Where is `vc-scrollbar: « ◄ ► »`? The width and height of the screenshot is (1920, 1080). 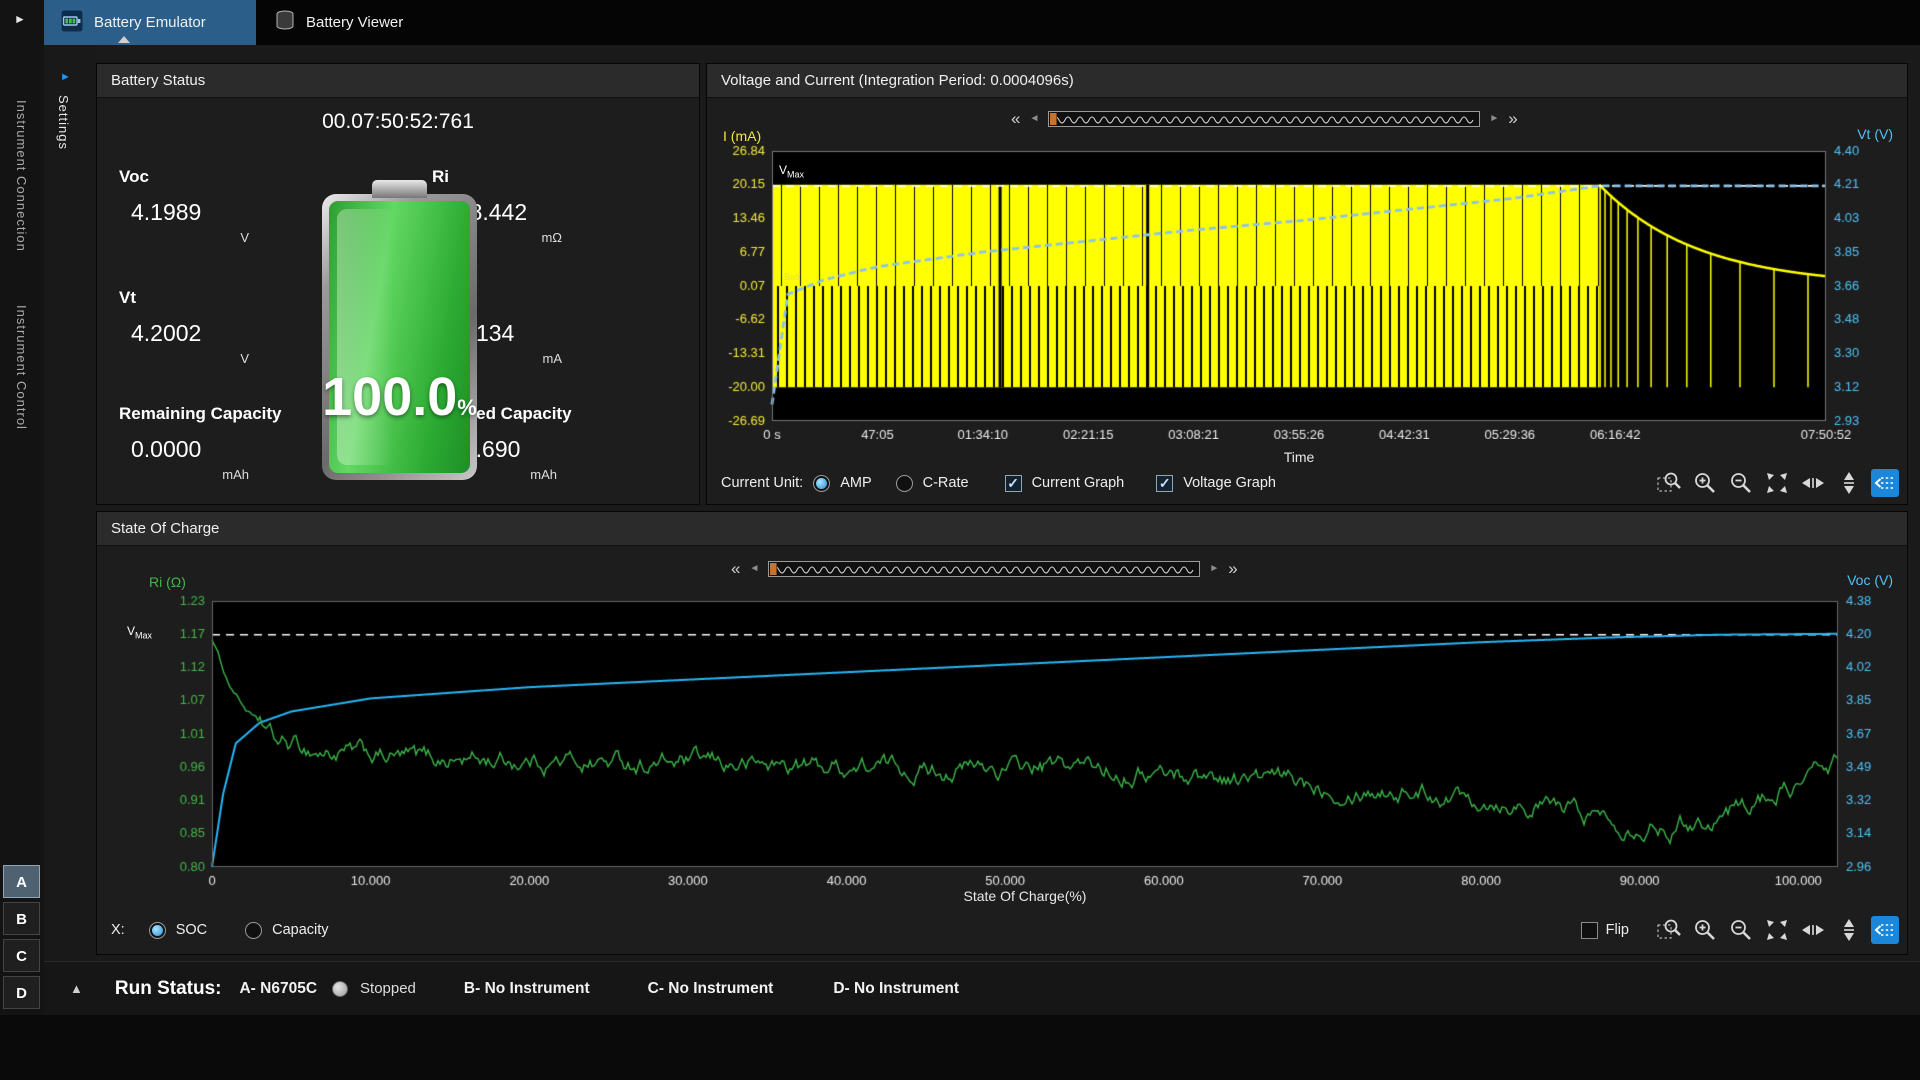 vc-scrollbar: « ◄ ► » is located at coordinates (1264, 119).